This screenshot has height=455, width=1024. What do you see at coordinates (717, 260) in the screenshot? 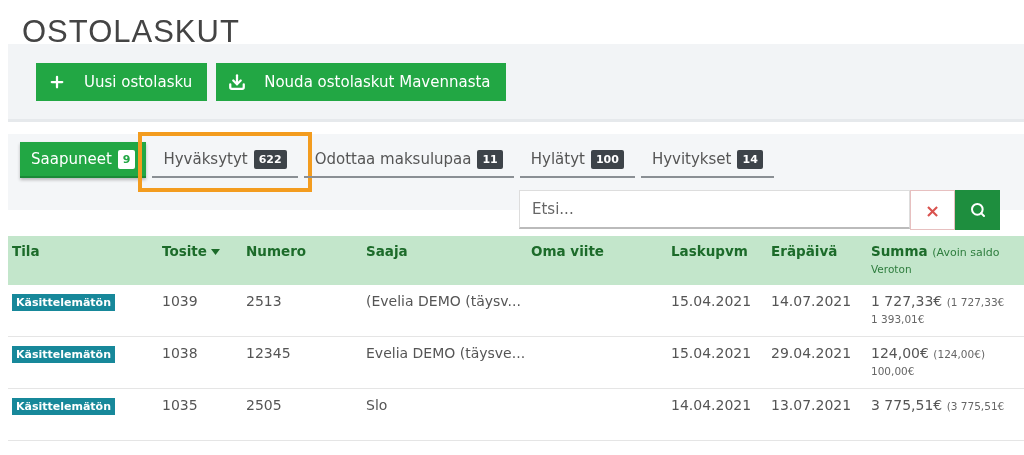
I see `column-header: Laskupvm` at bounding box center [717, 260].